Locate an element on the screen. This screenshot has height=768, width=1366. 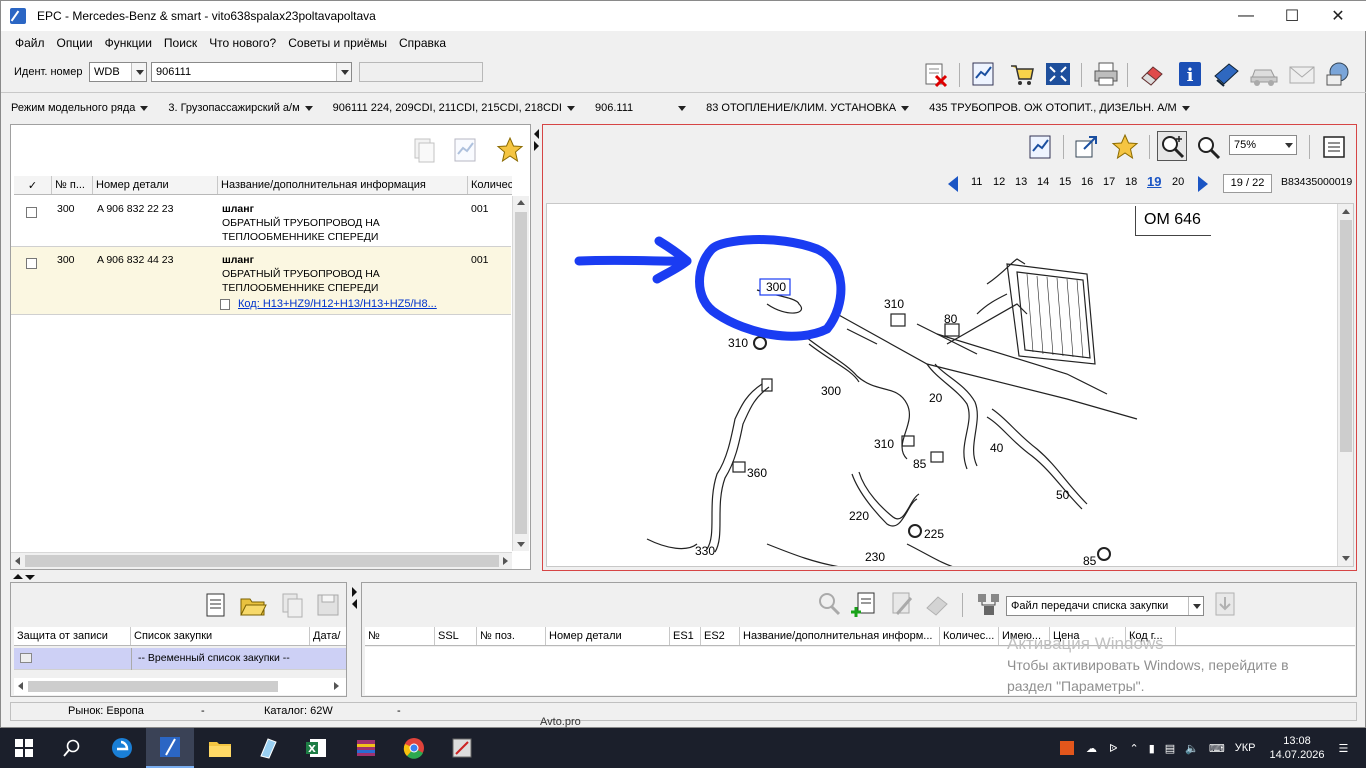
breadcrumb-mode: Режим модельного ряда is located at coordinates (80, 108).